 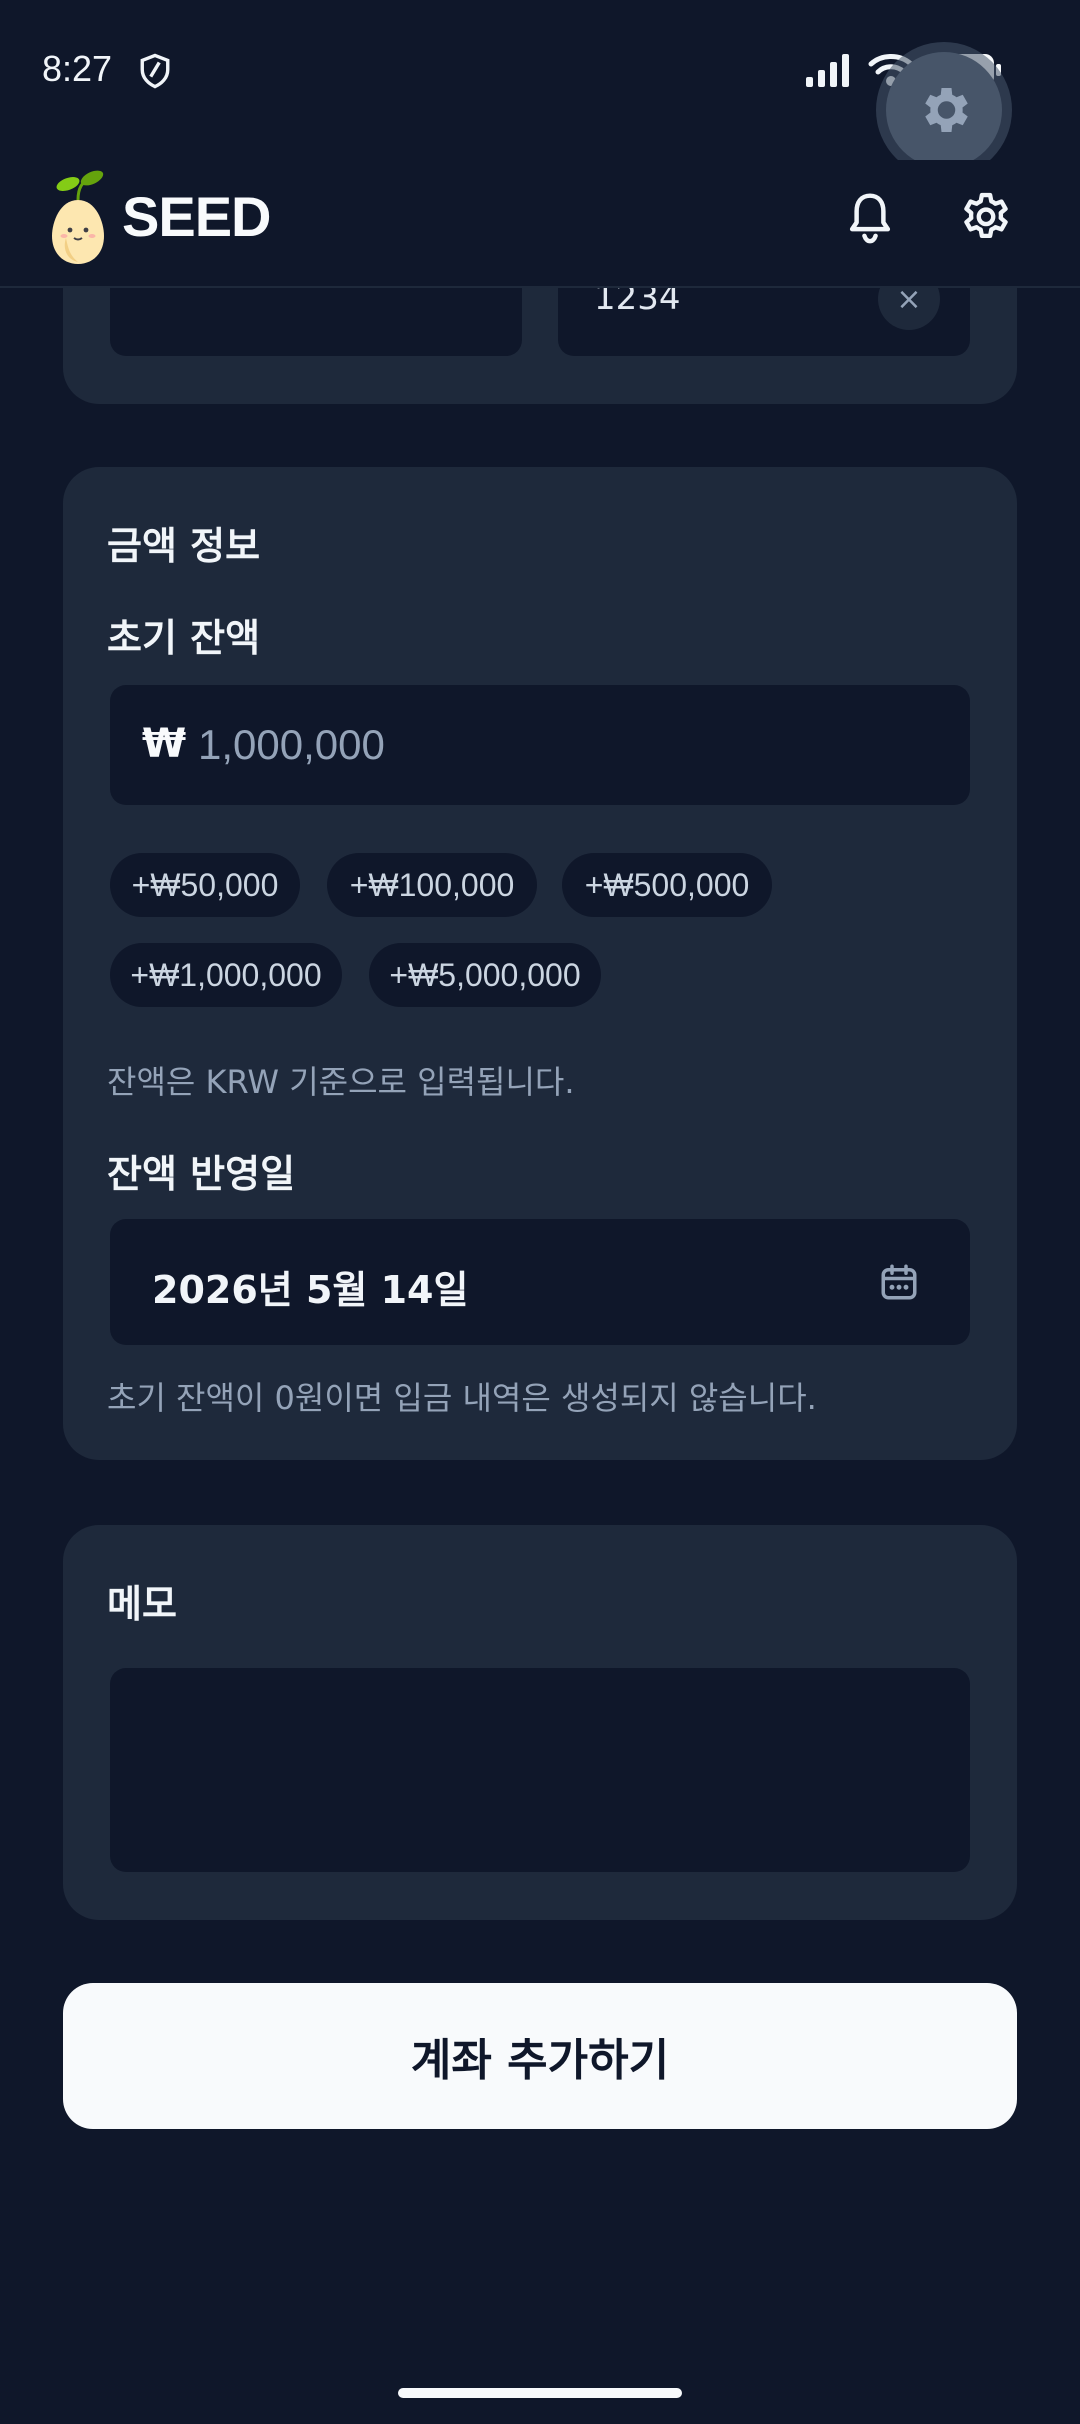 I want to click on initial-balance-input: ₩ 1,000,000, so click(x=540, y=745).